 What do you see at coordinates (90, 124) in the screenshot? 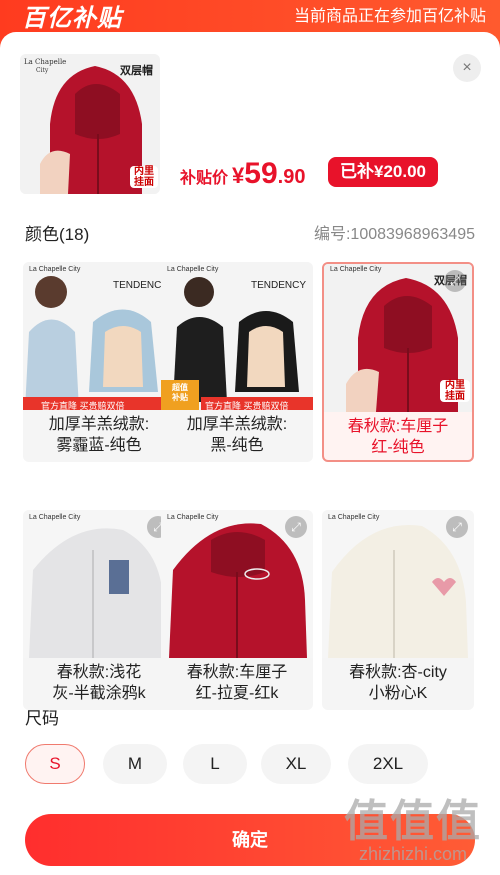
I see `product-image: La Chapelle City 双层帽 内里 挂面` at bounding box center [90, 124].